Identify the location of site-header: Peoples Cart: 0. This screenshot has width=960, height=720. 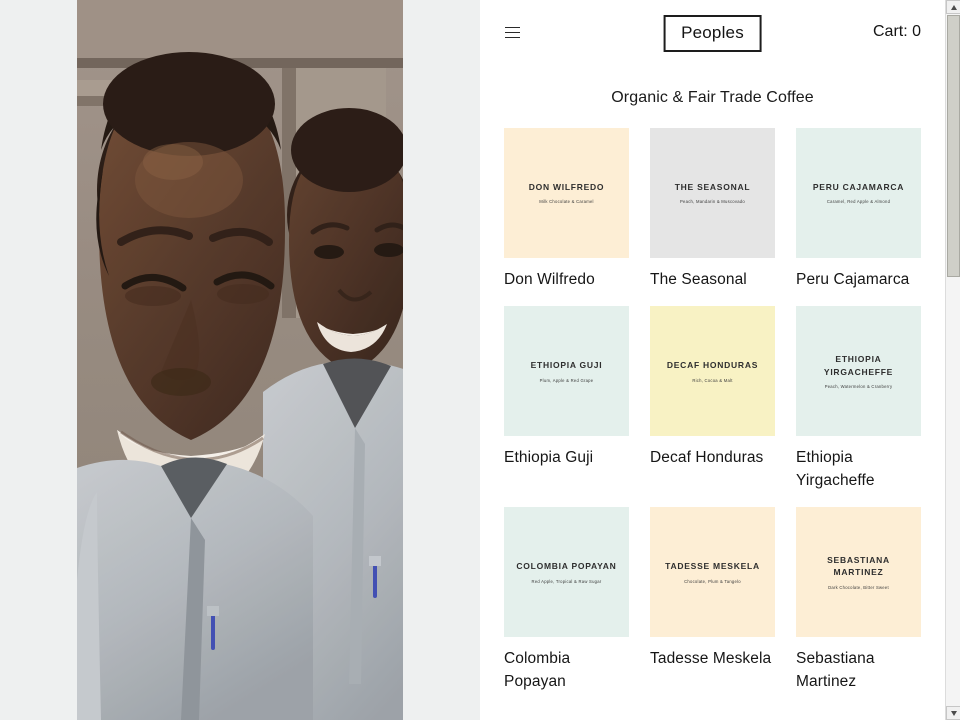
(712, 35).